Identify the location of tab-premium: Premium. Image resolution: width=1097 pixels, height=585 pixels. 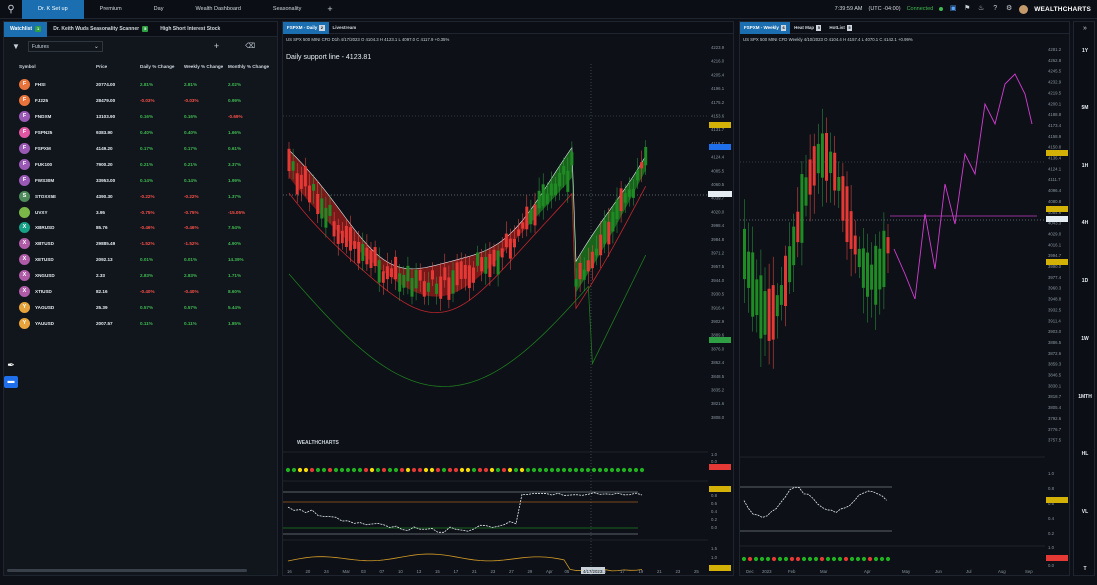
(111, 9).